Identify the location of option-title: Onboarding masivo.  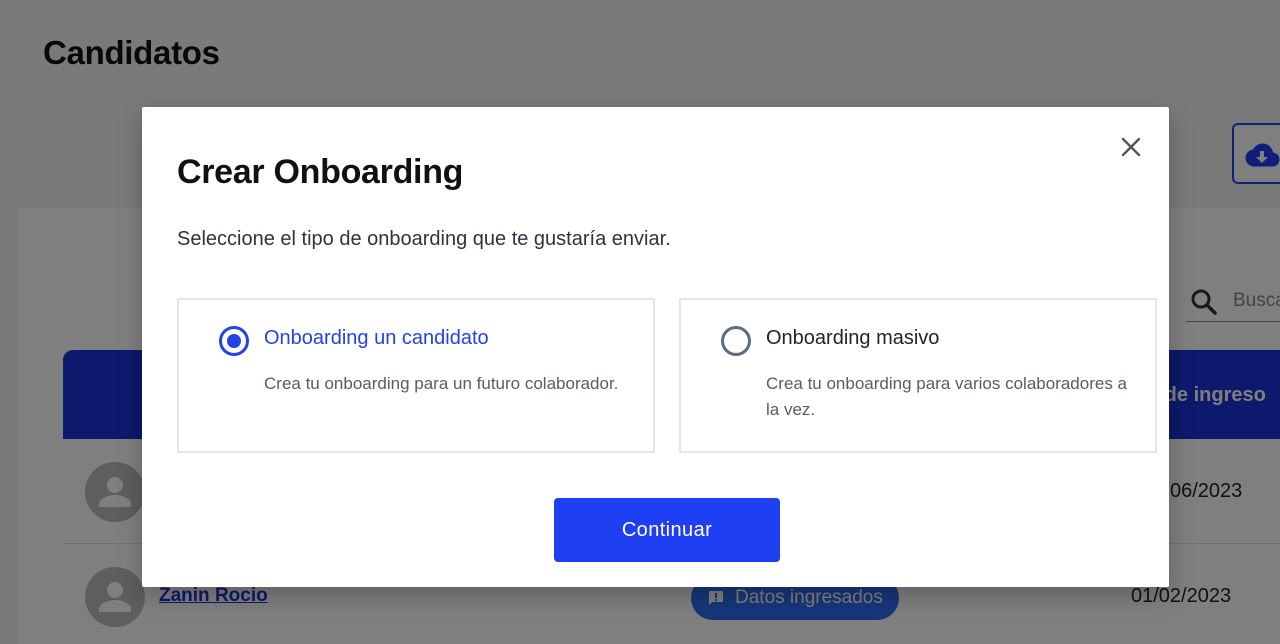
(853, 338).